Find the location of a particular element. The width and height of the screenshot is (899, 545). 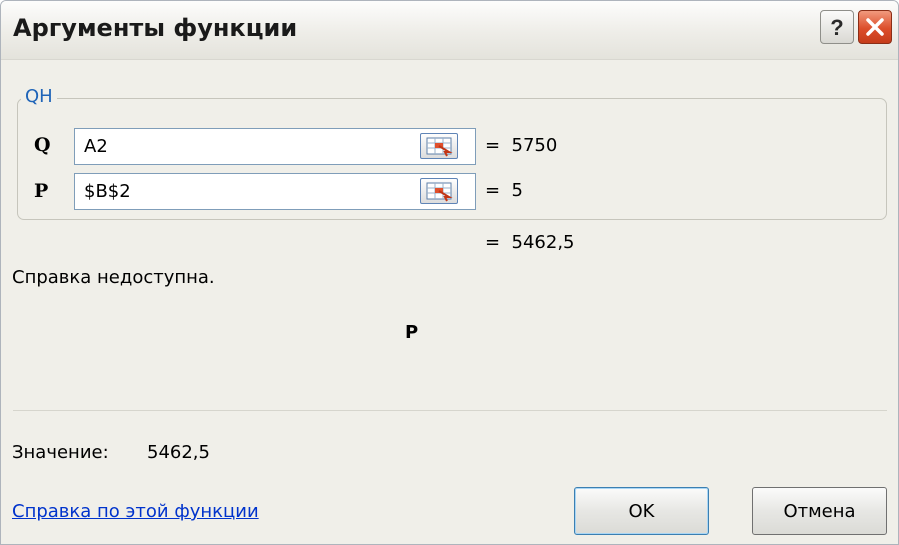

arg-description-name: P is located at coordinates (412, 332).